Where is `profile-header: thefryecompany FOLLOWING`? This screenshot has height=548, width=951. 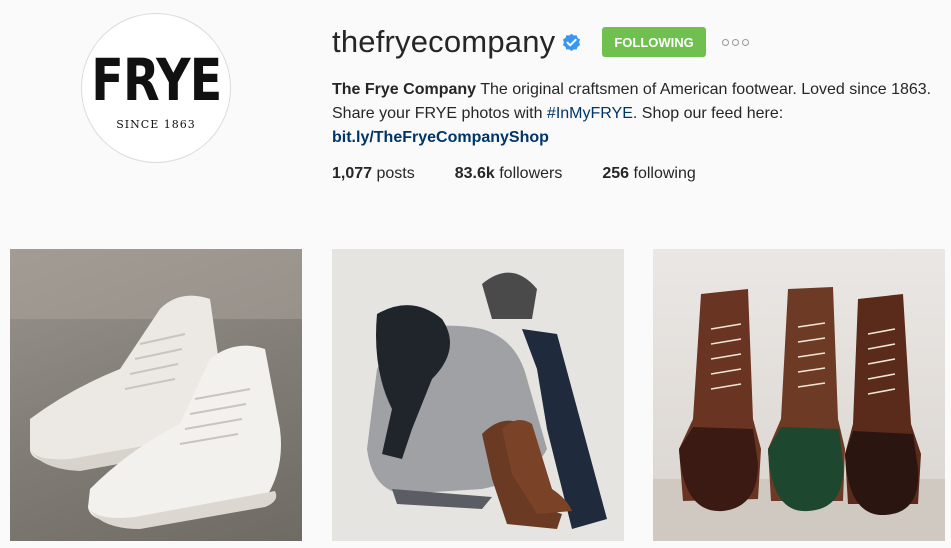
profile-header: thefryecompany FOLLOWING is located at coordinates (540, 42).